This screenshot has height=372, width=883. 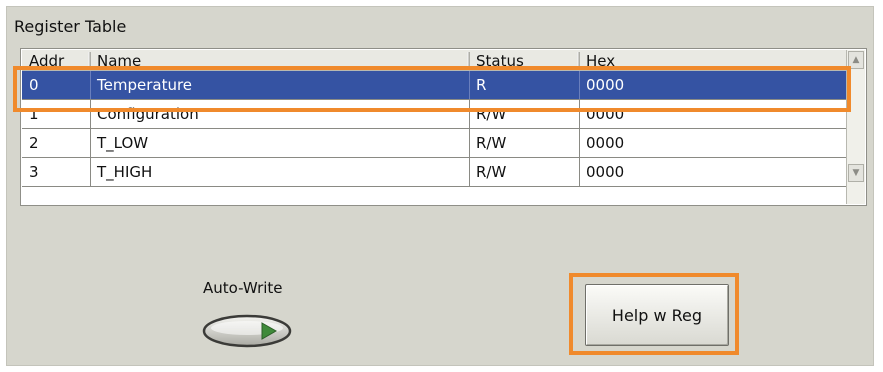 I want to click on column-header-name: Name, so click(x=279, y=60).